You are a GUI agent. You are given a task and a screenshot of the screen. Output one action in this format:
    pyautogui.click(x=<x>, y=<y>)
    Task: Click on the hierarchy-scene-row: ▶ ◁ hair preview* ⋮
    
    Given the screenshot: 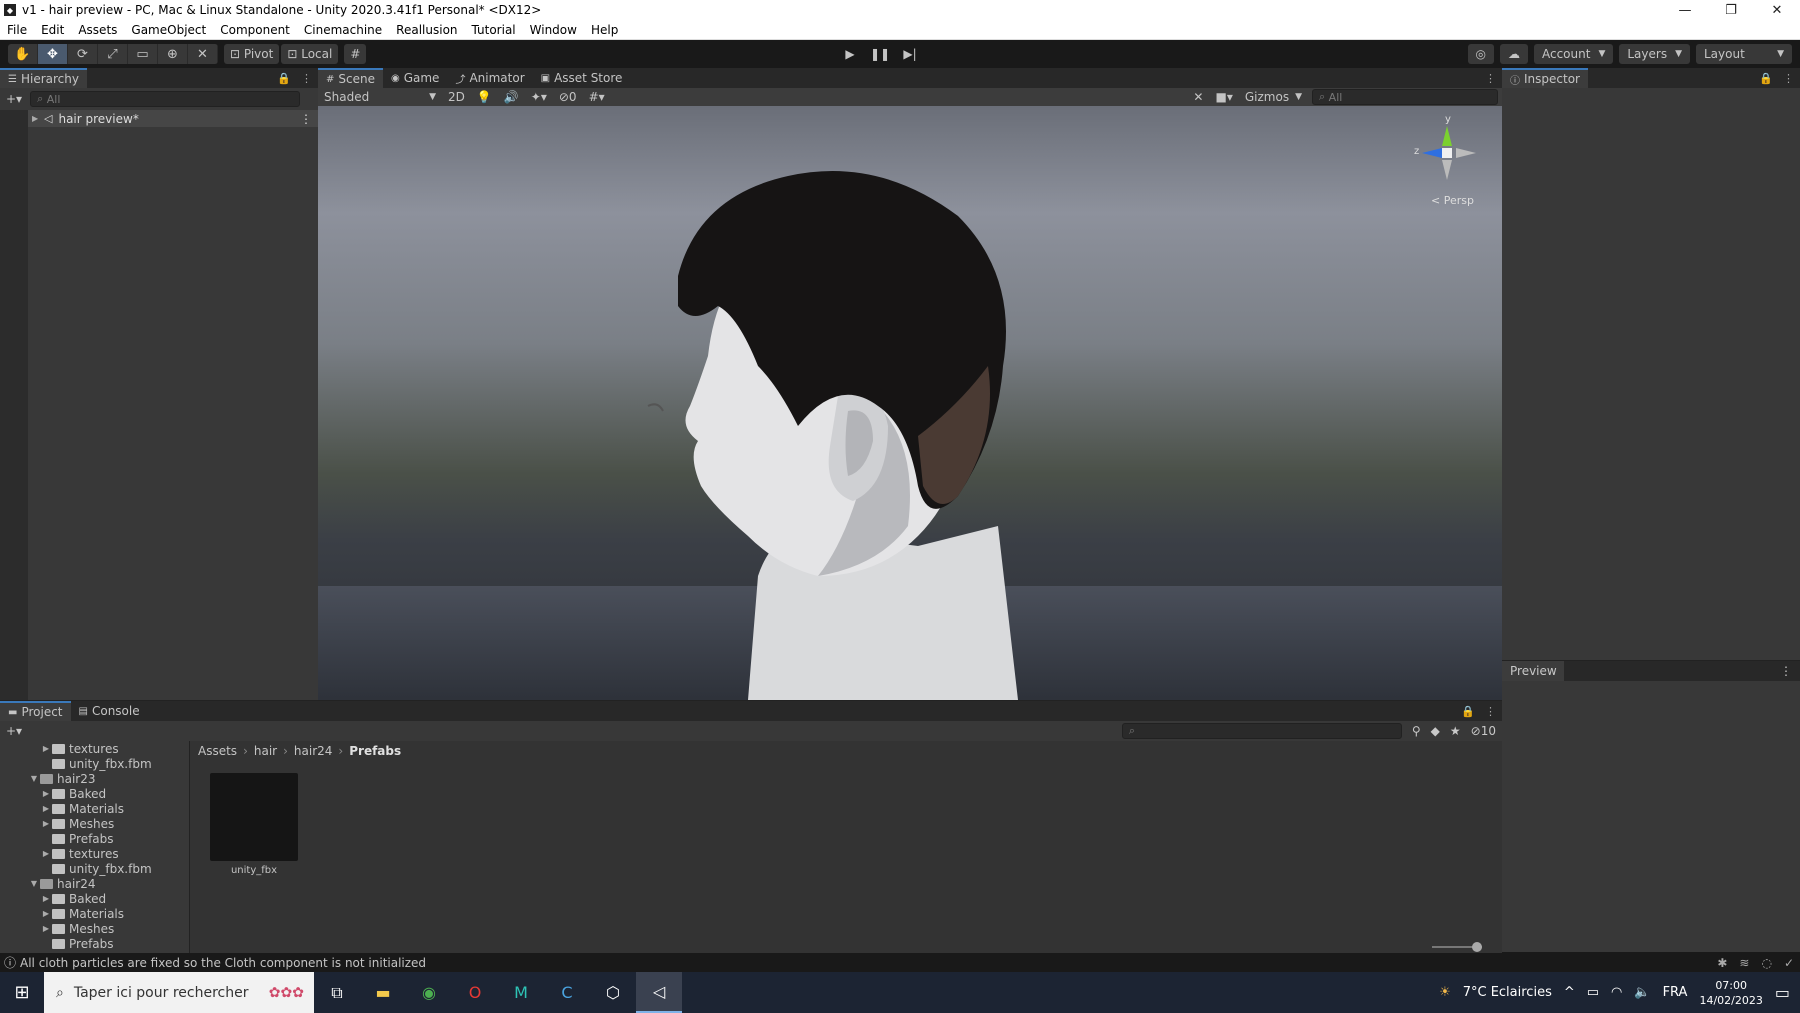 What is the action you would take?
    pyautogui.click(x=159, y=118)
    